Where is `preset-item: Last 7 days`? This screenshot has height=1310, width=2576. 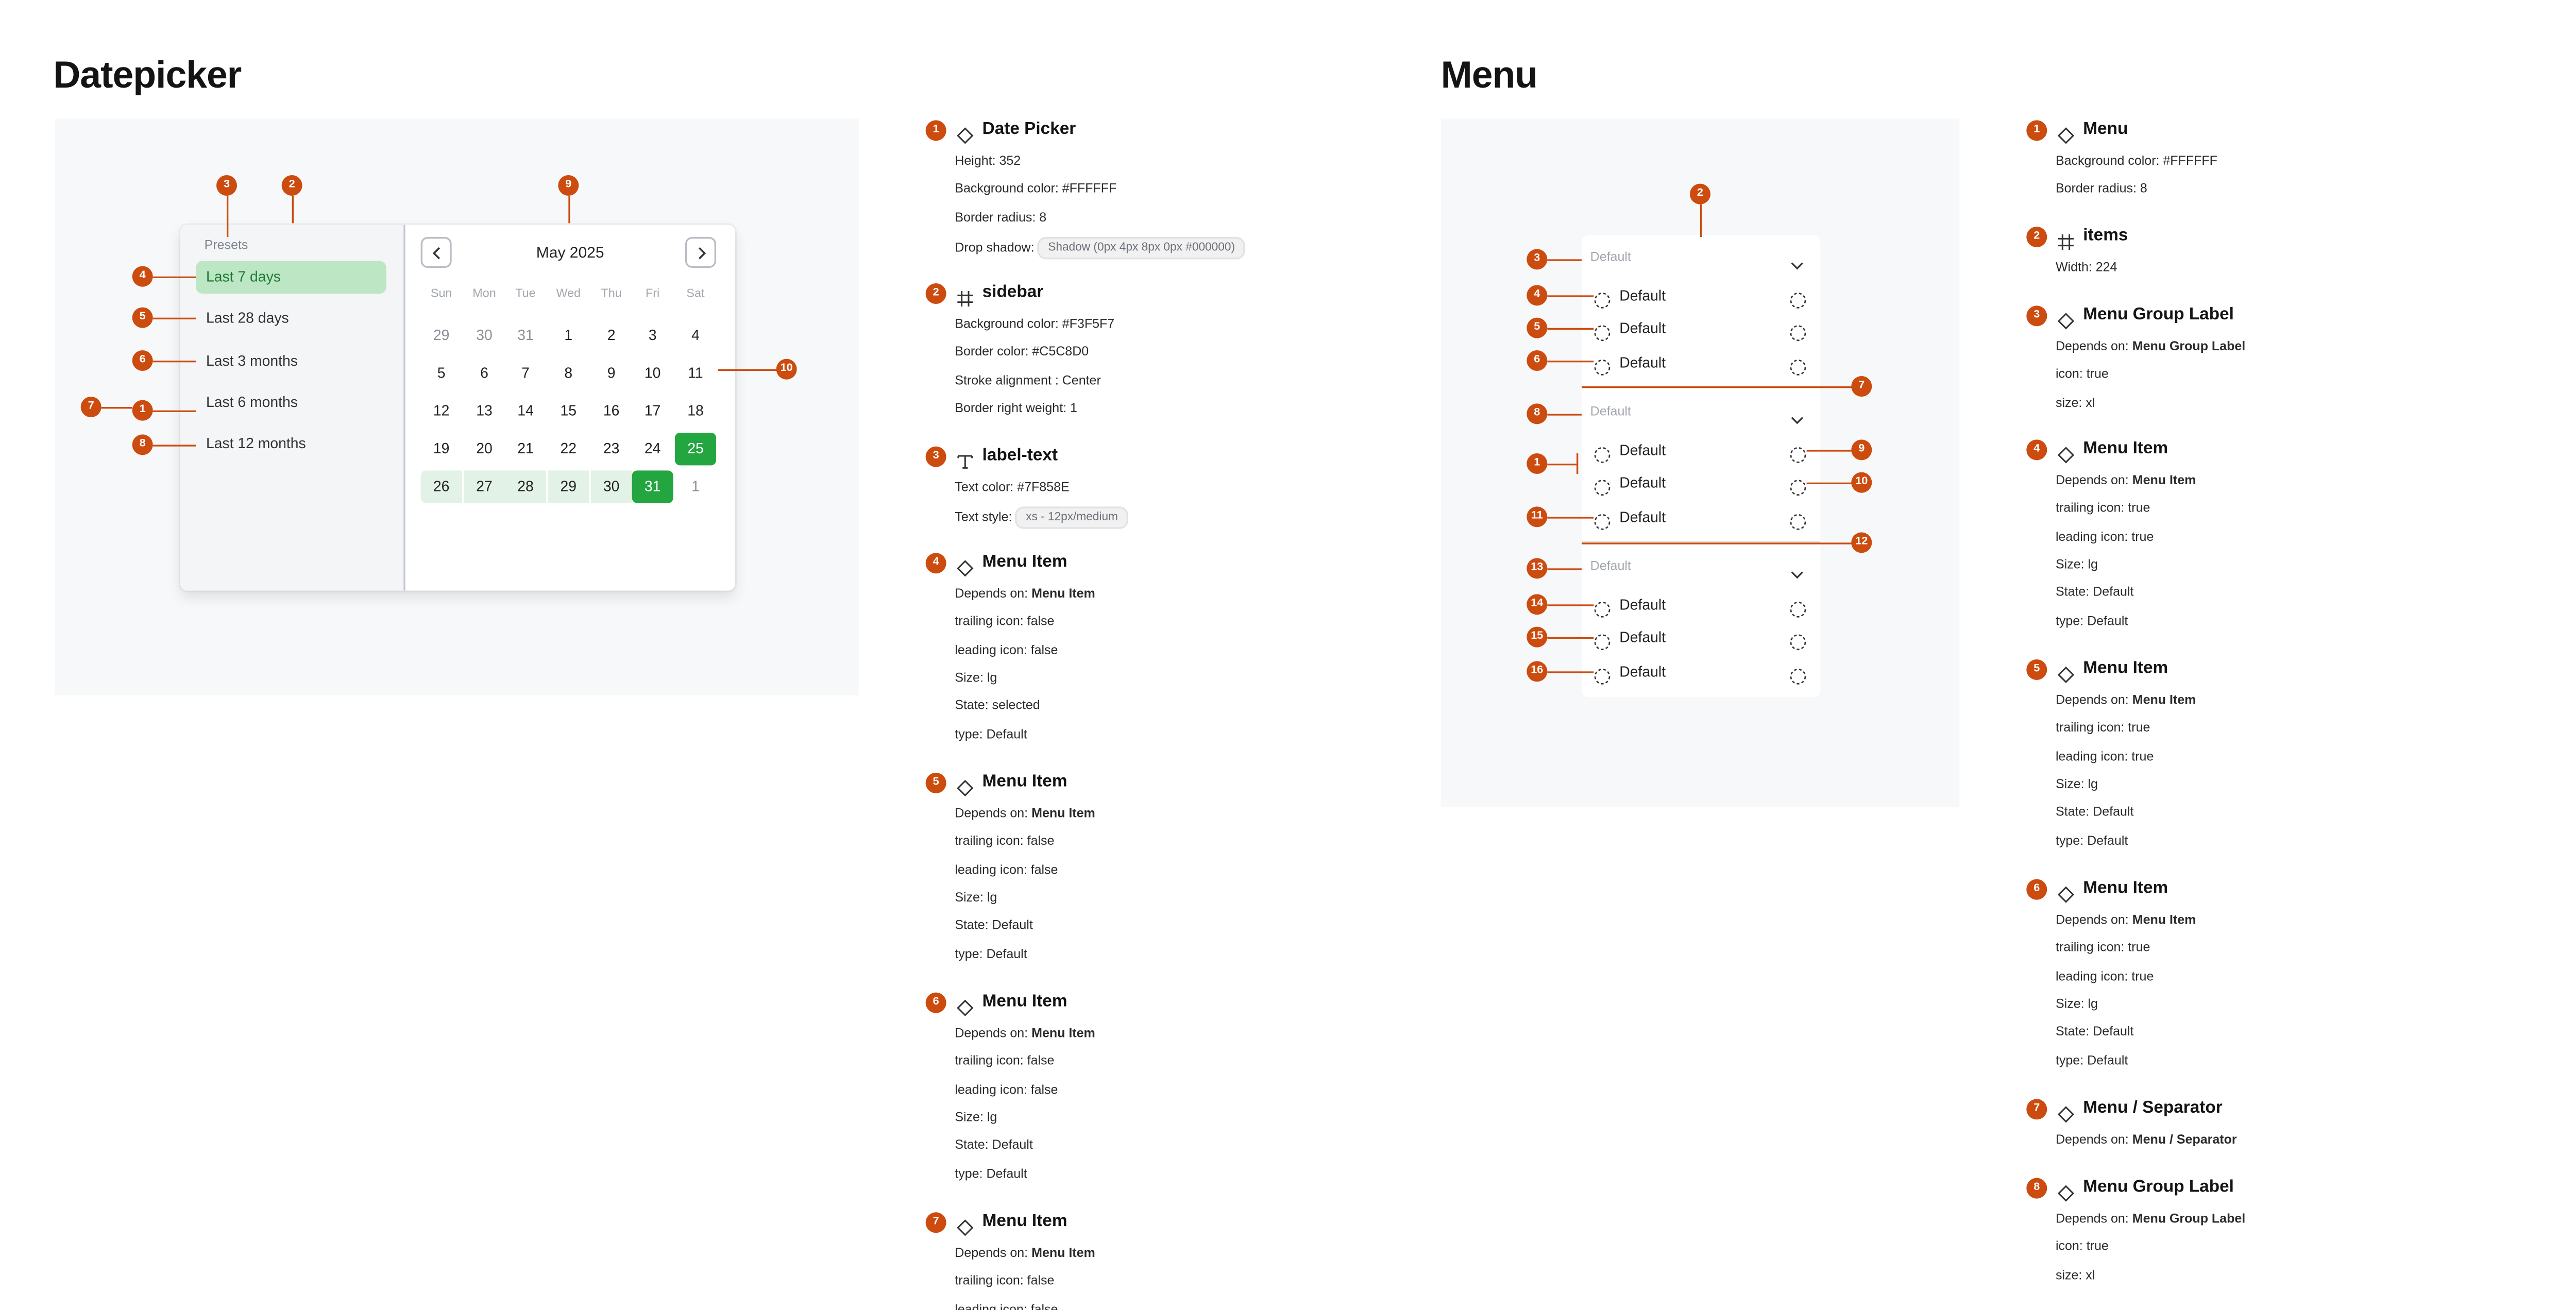 preset-item: Last 7 days is located at coordinates (290, 277).